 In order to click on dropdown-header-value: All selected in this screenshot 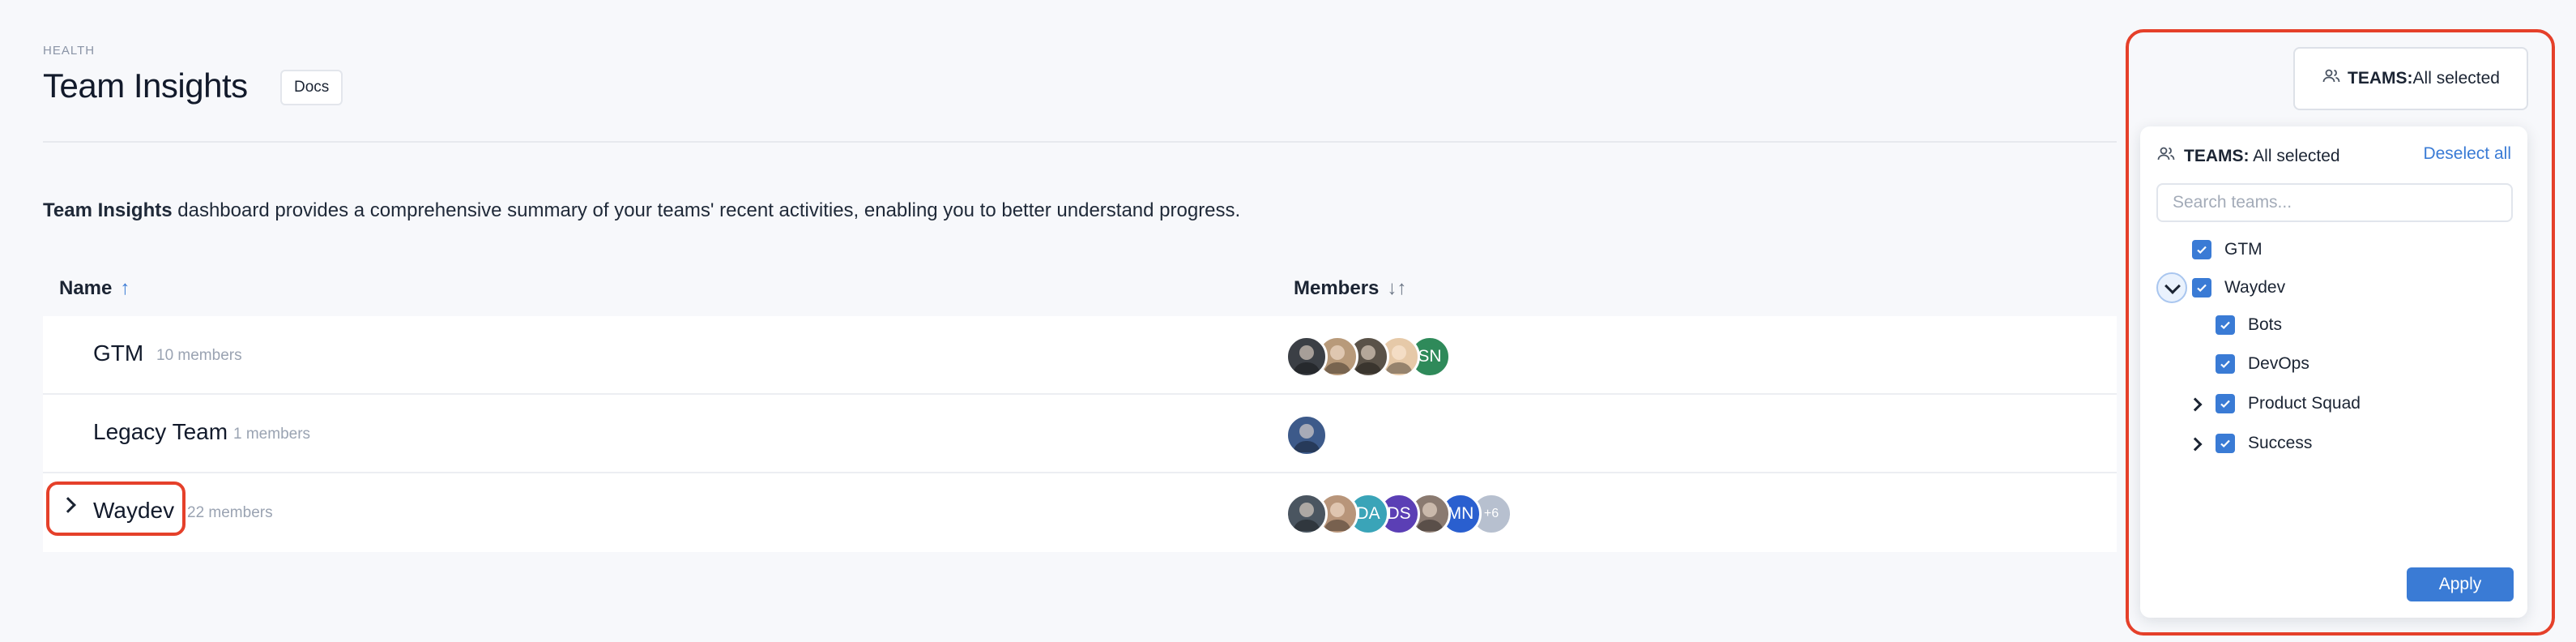, I will do `click(2294, 156)`.